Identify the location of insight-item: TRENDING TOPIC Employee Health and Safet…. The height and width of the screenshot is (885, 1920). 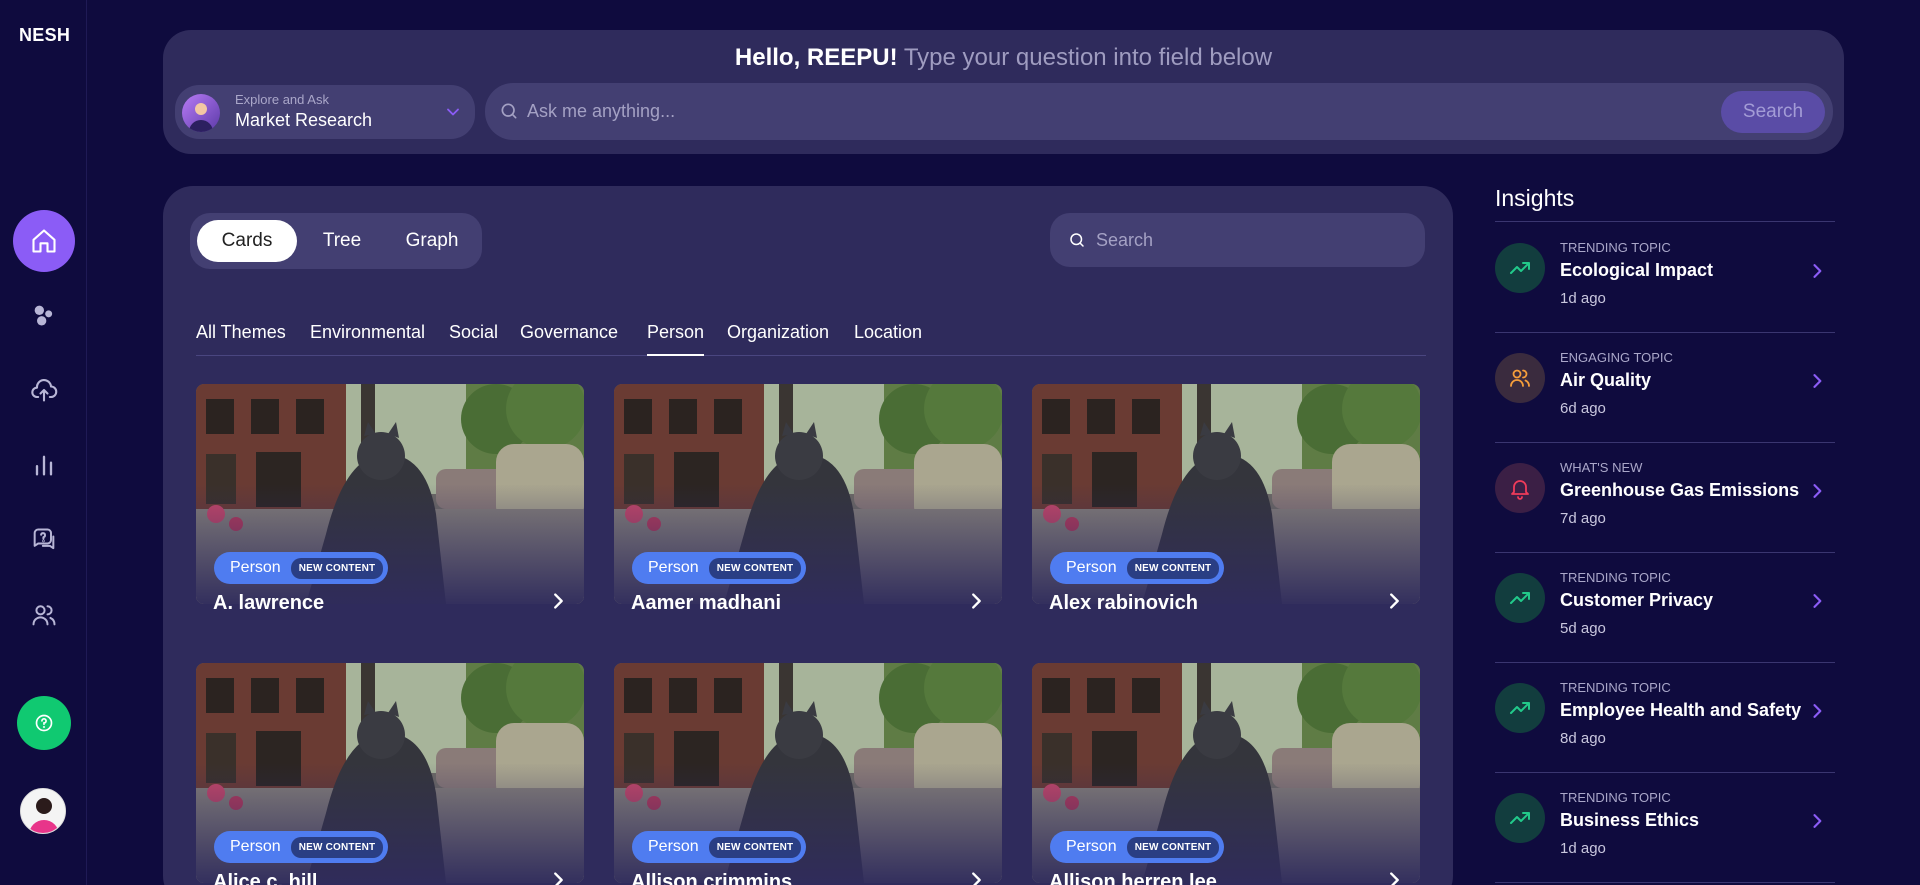
(1665, 718).